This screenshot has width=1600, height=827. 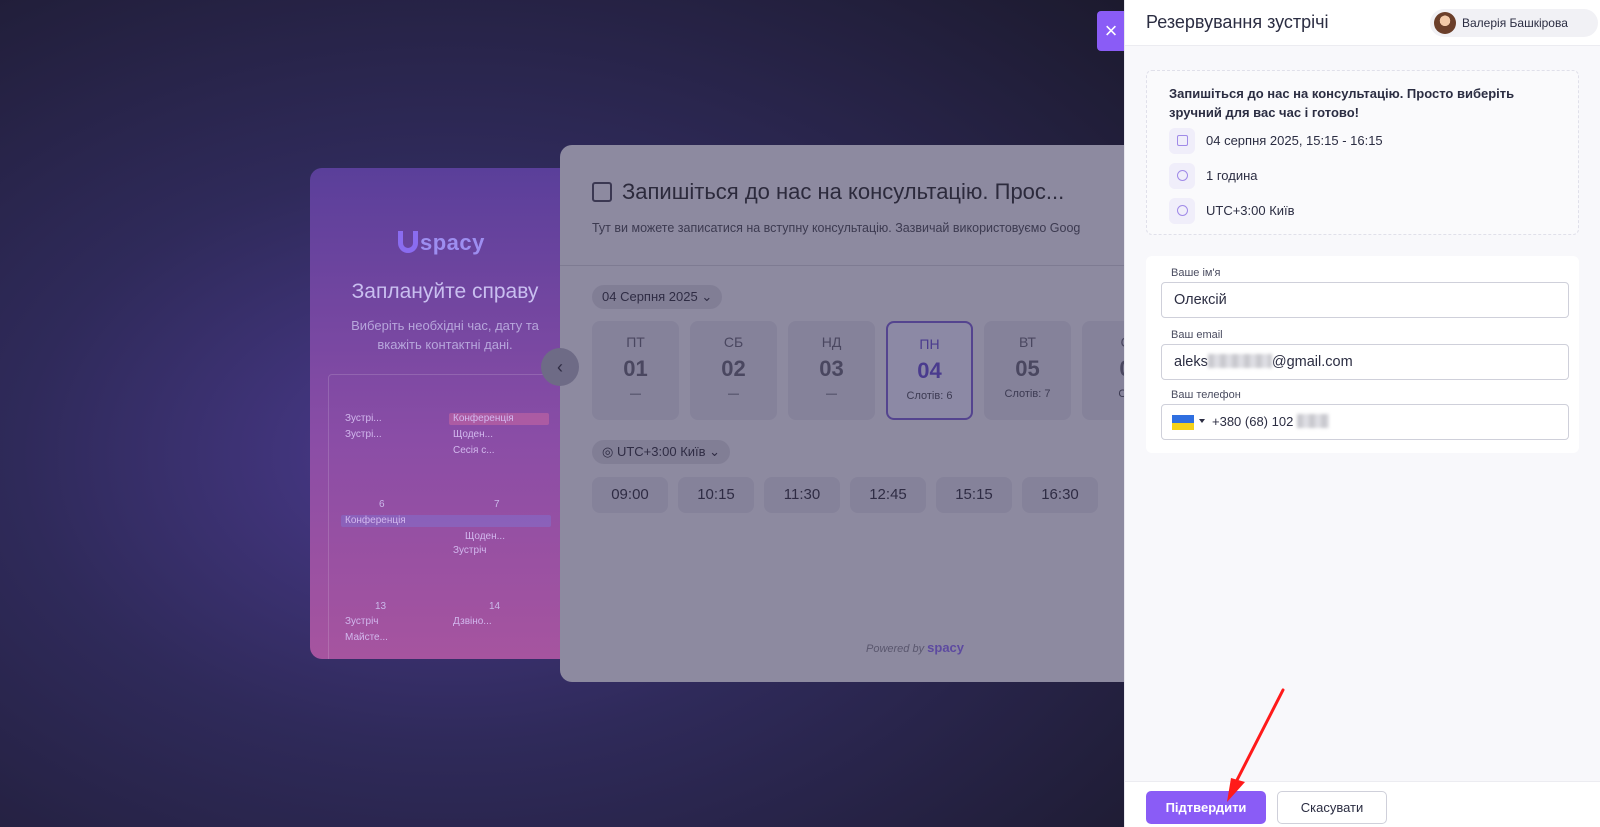 I want to click on email-field: aleks @gmail.com, so click(x=1365, y=362).